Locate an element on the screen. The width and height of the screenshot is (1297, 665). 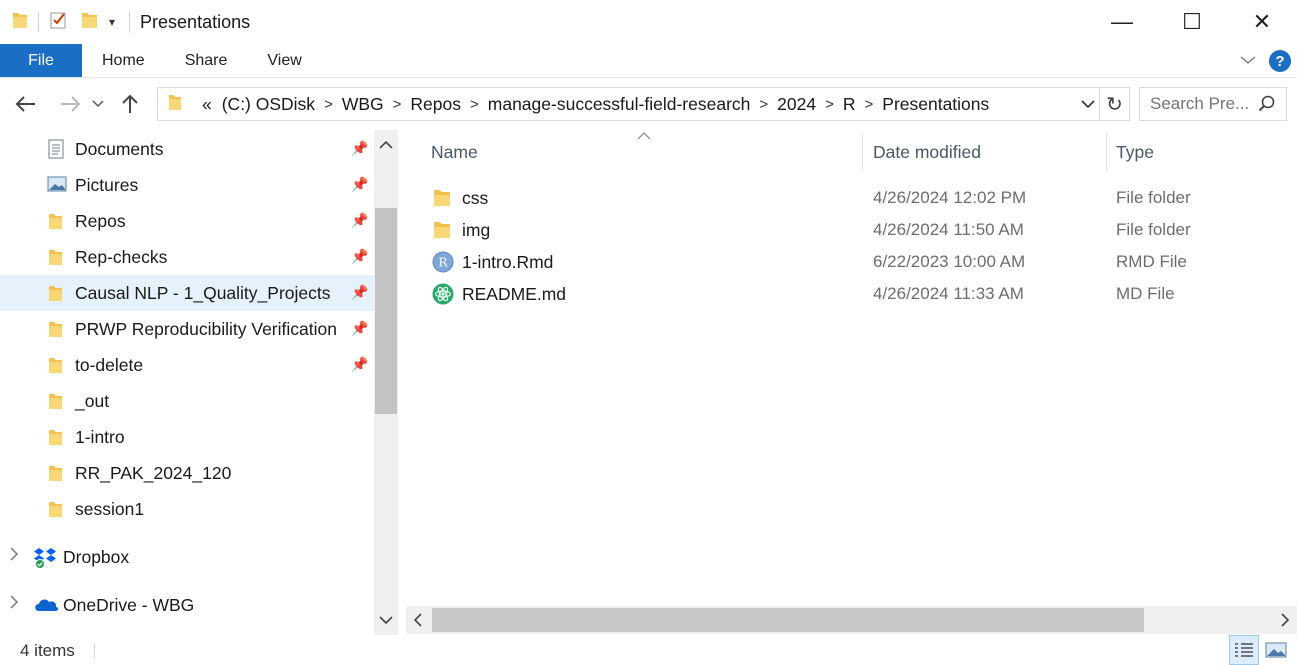
nav-item-label: Rep-checks is located at coordinates (121, 256).